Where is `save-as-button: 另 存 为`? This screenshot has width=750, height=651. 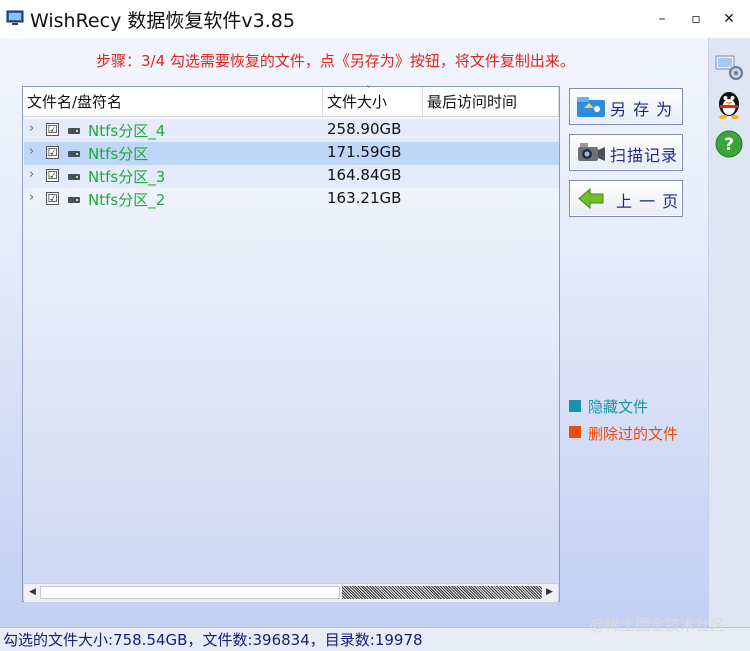 save-as-button: 另 存 为 is located at coordinates (626, 106).